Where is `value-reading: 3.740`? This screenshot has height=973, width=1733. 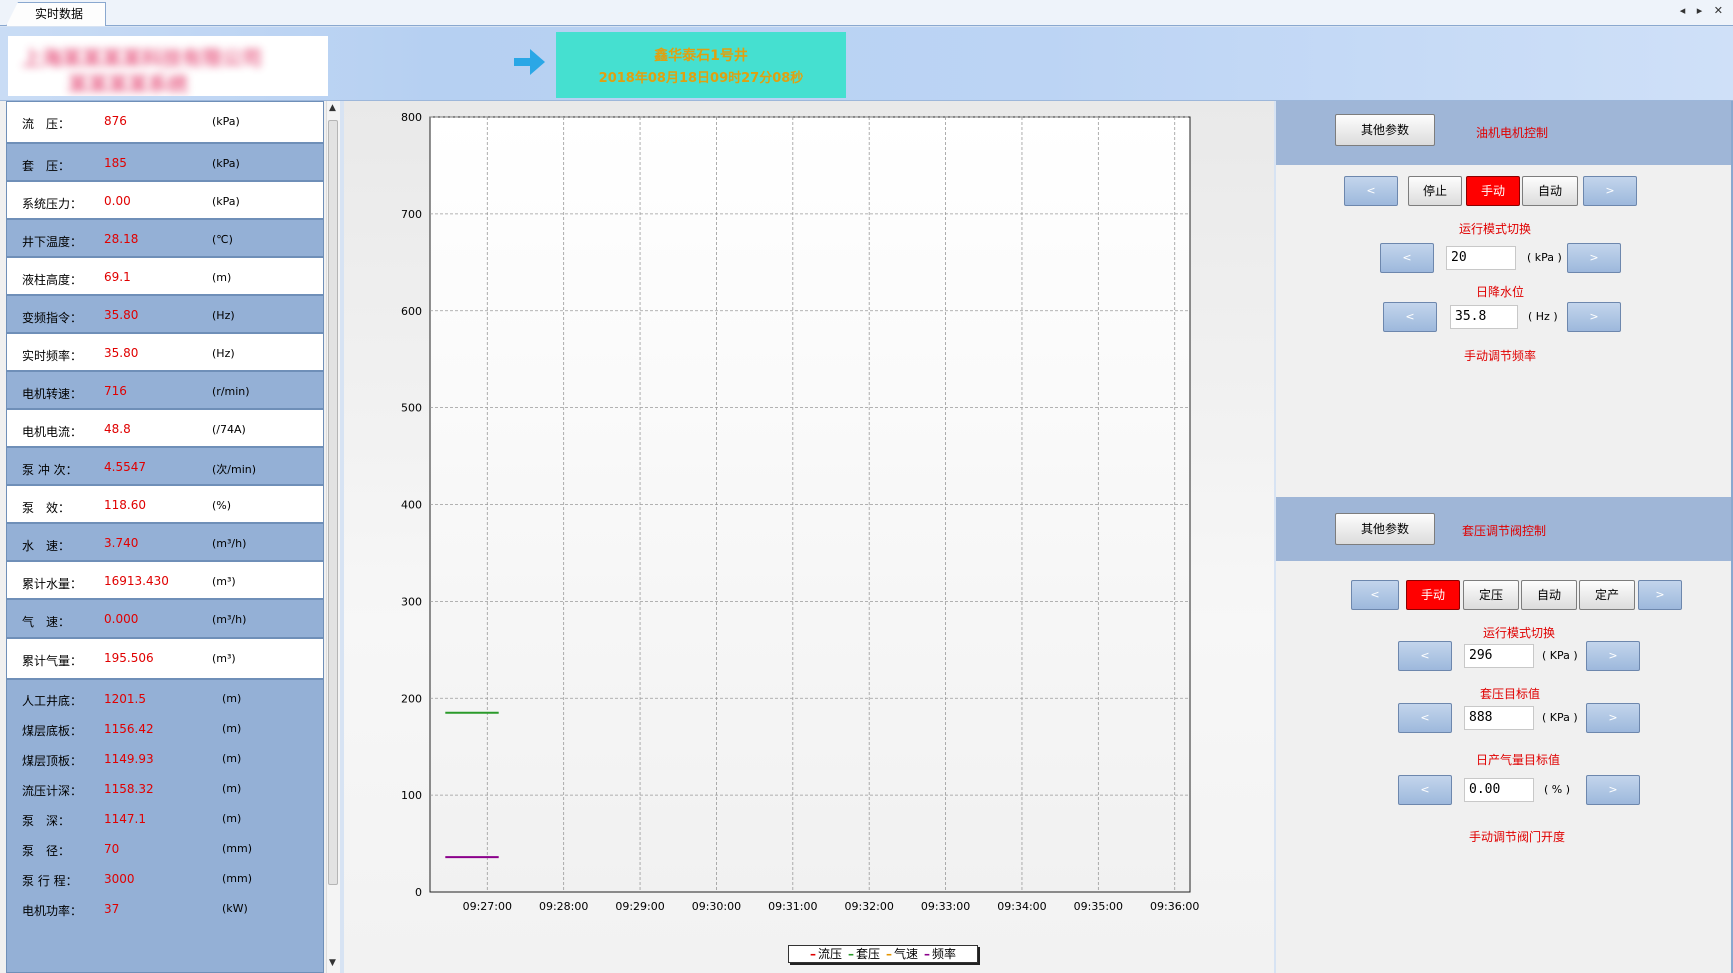
value-reading: 3.740 is located at coordinates (121, 543).